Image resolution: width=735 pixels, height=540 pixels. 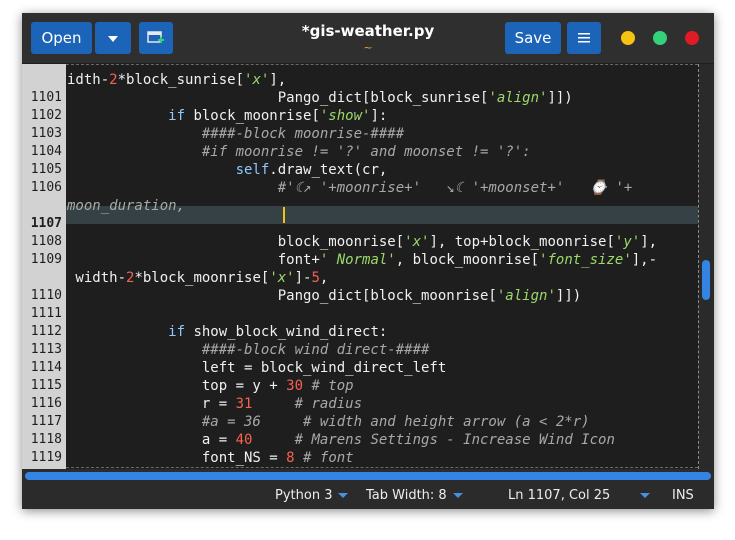 What do you see at coordinates (382, 134) in the screenshot?
I see `code-line: ####-block moonrise-####` at bounding box center [382, 134].